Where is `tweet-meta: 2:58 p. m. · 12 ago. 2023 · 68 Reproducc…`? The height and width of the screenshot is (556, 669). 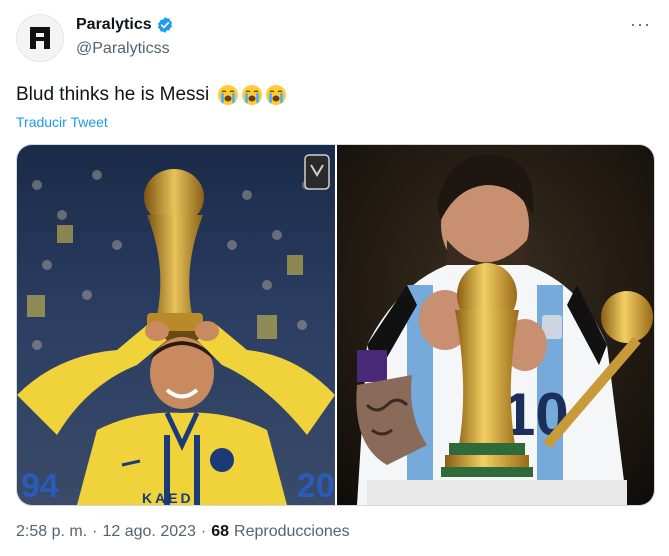 tweet-meta: 2:58 p. m. · 12 ago. 2023 · 68 Reproducc… is located at coordinates (183, 532).